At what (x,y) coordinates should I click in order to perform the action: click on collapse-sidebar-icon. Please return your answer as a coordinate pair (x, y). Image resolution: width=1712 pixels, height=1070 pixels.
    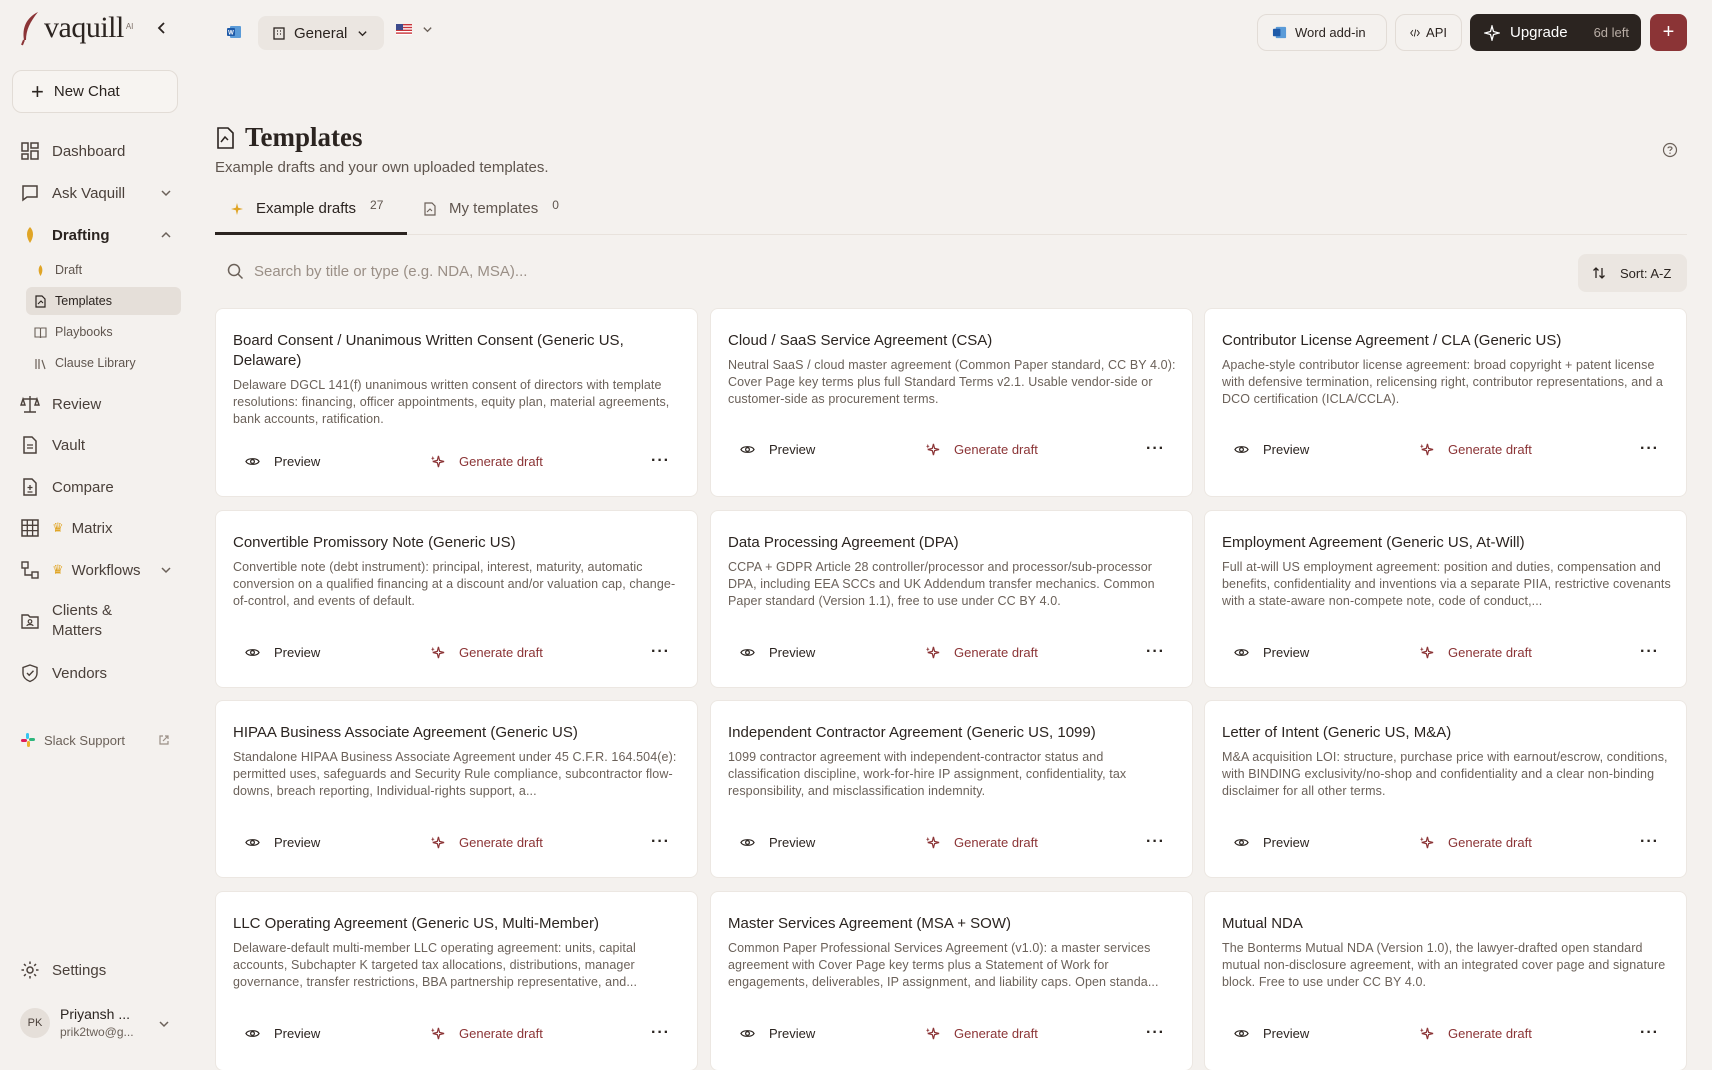
    Looking at the image, I should click on (162, 28).